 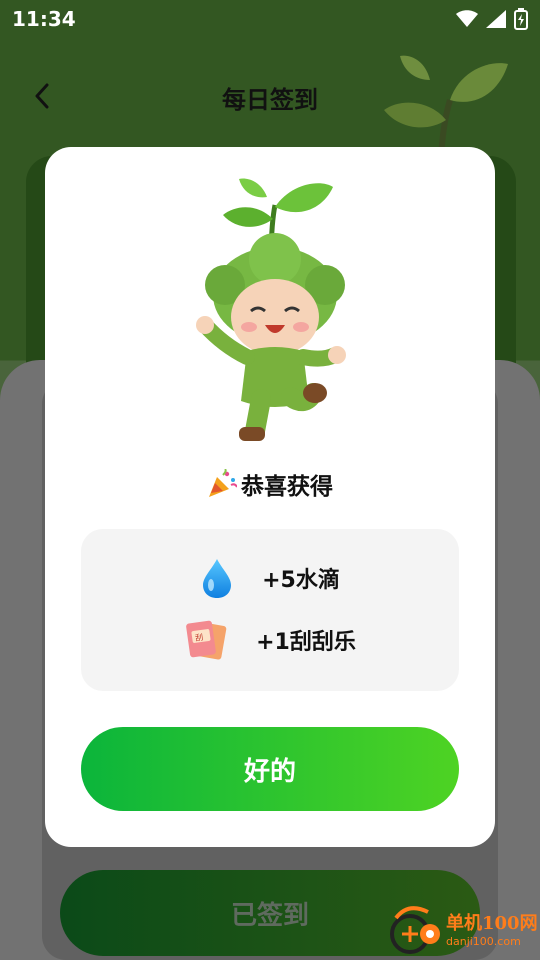 I want to click on ok-button: 好的, so click(x=270, y=769).